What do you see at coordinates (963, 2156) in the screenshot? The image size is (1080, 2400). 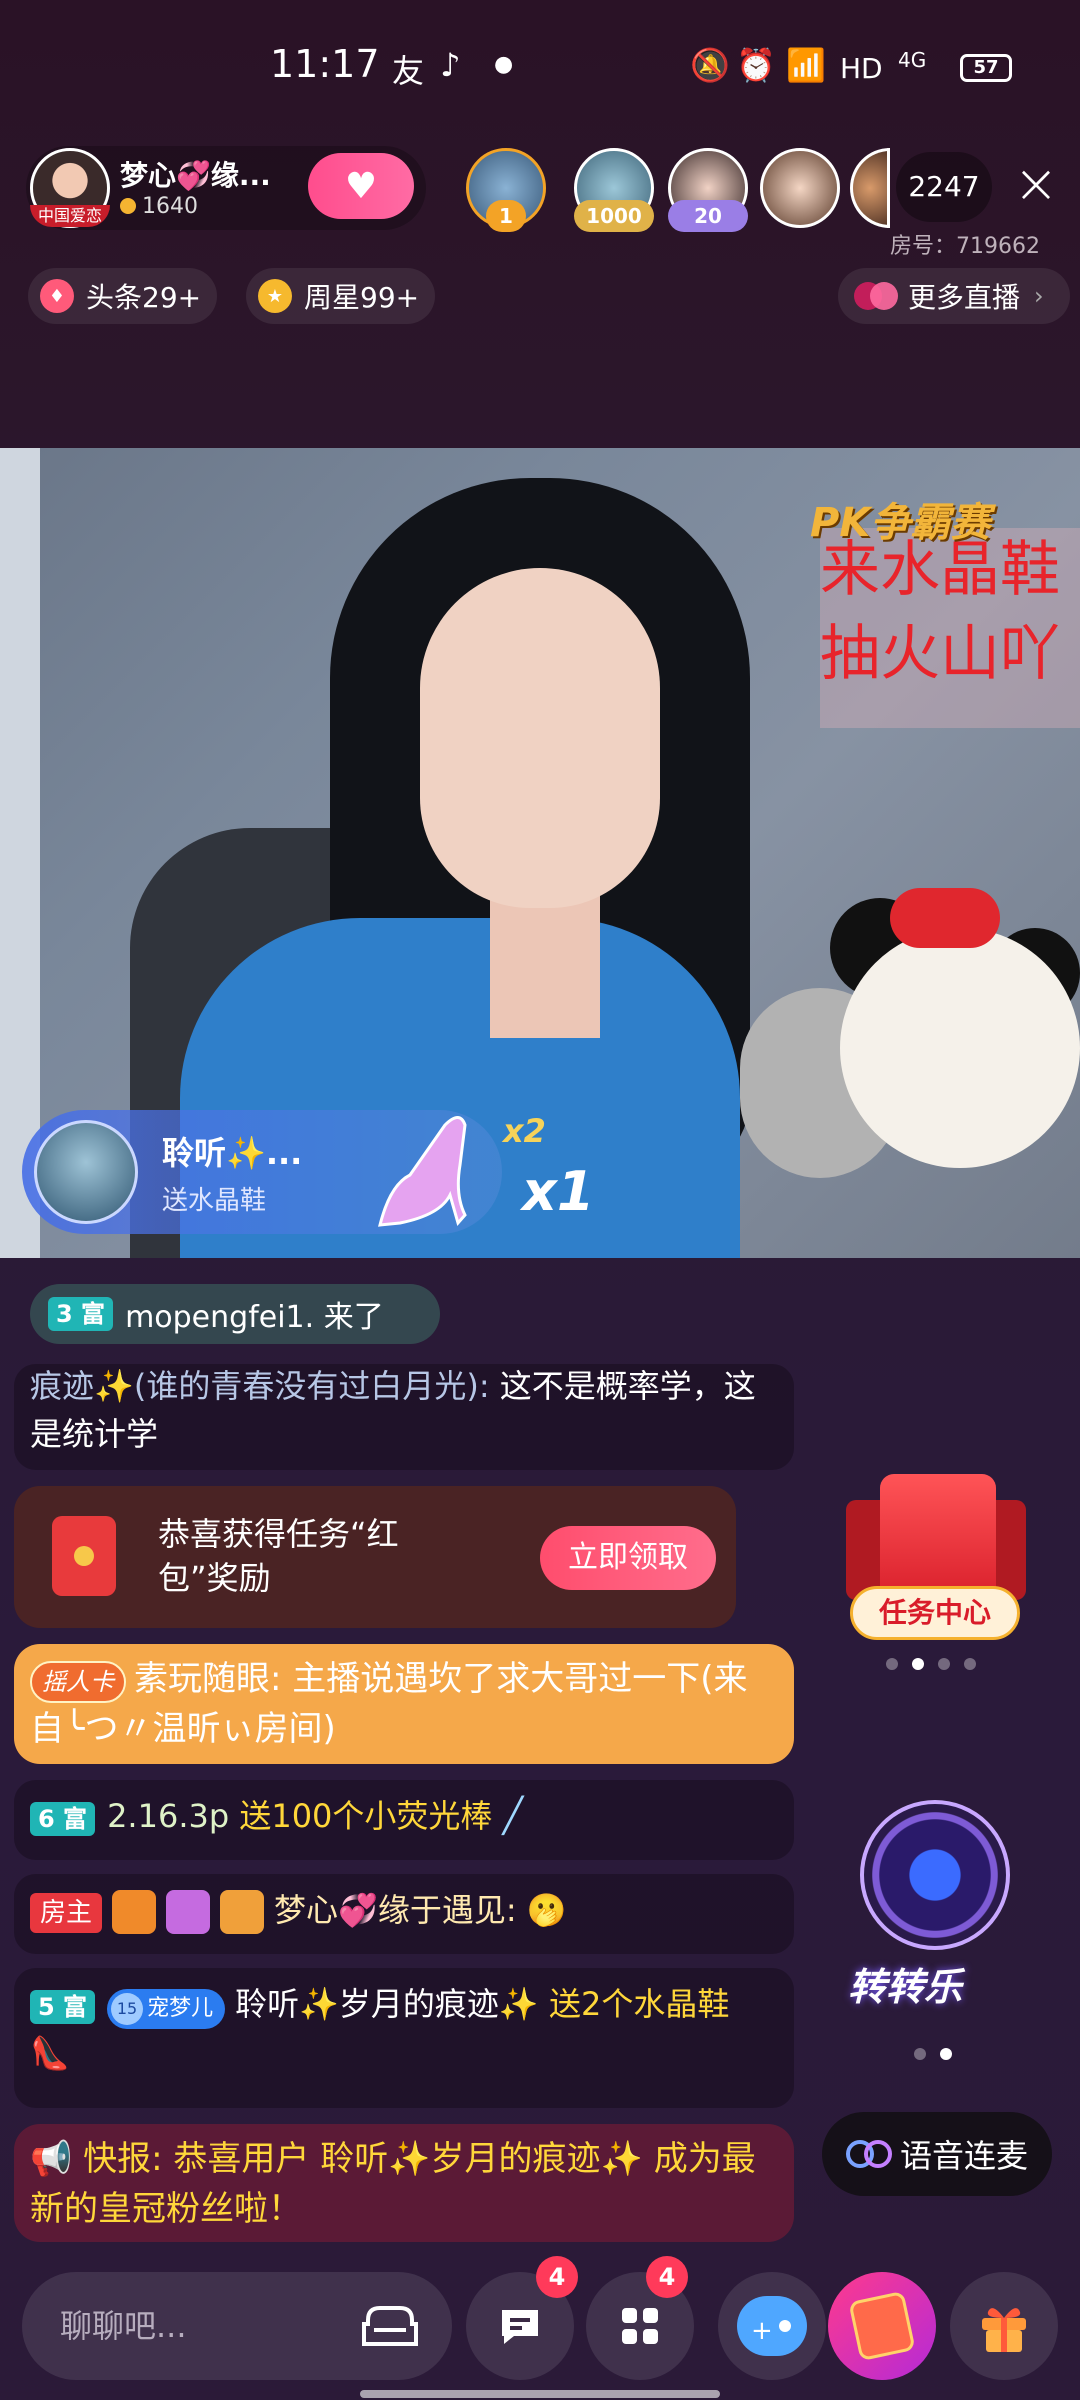 I see `voice-connect-label: 语音连麦` at bounding box center [963, 2156].